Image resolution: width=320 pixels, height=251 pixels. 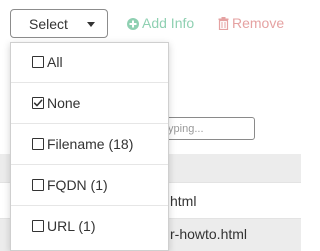 What do you see at coordinates (89, 63) in the screenshot?
I see `menu-item-all: All` at bounding box center [89, 63].